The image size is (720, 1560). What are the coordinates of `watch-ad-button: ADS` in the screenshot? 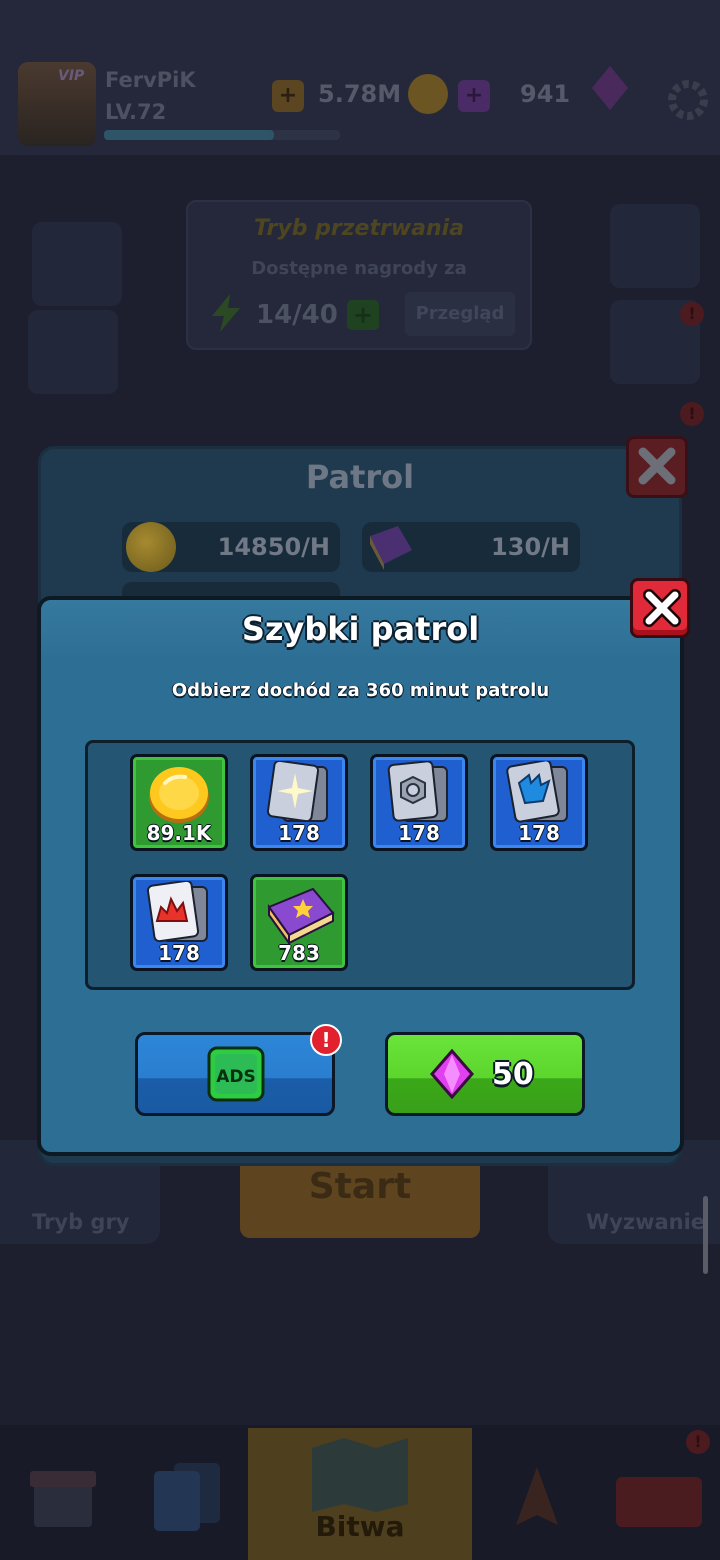 It's located at (235, 1074).